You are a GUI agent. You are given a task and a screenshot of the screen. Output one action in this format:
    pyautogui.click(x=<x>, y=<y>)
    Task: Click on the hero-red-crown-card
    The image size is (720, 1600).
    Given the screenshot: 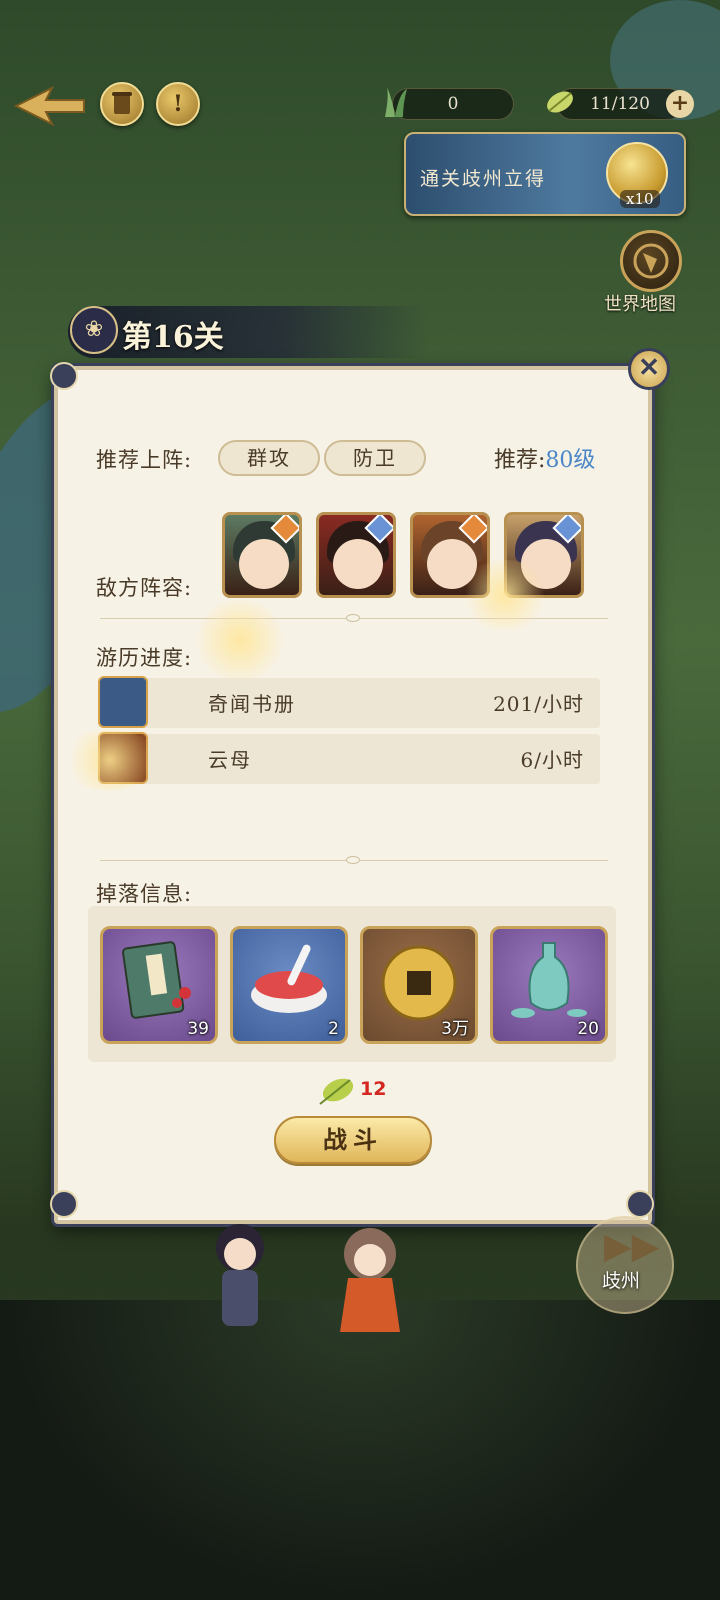 What is the action you would take?
    pyautogui.click(x=356, y=555)
    